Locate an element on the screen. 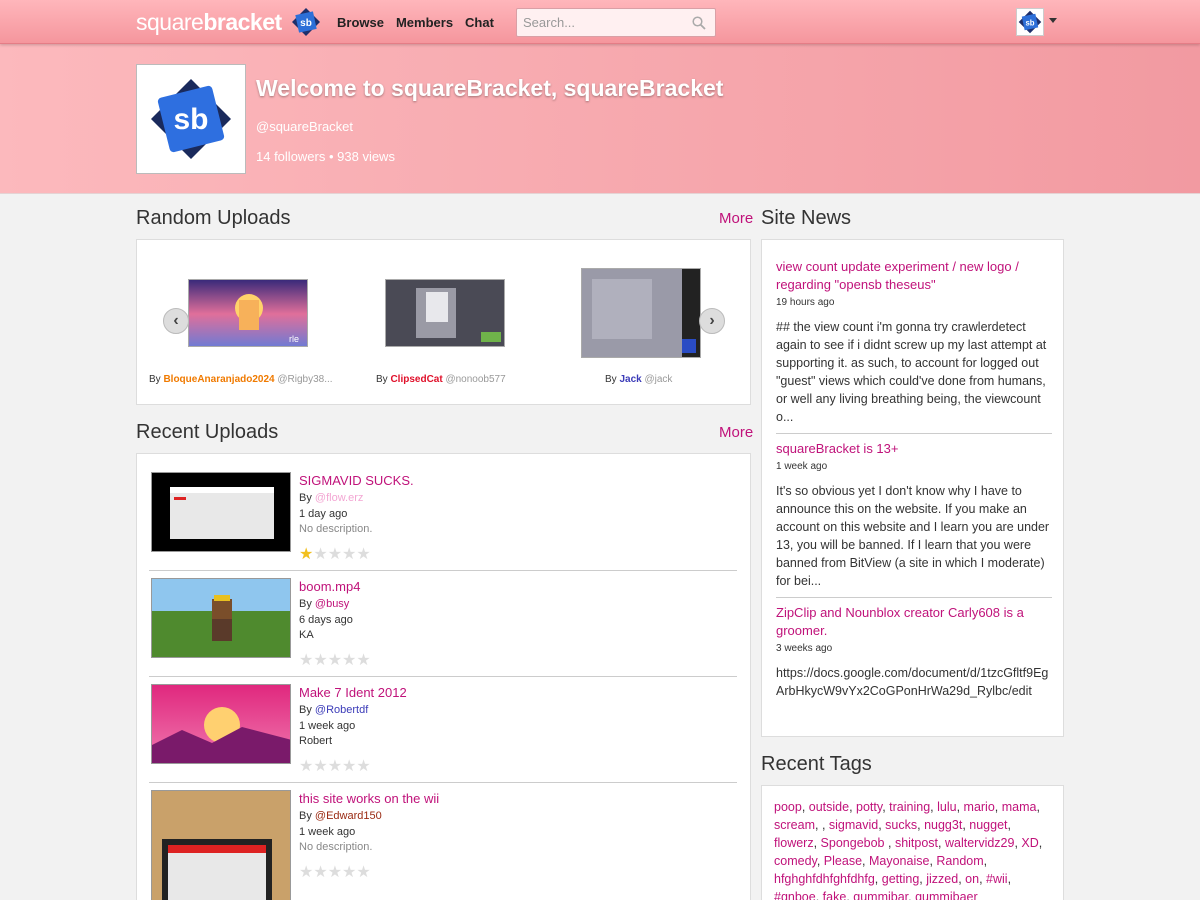  uploader-name-link: BloqueAnaranjado2024 is located at coordinates (218, 379).